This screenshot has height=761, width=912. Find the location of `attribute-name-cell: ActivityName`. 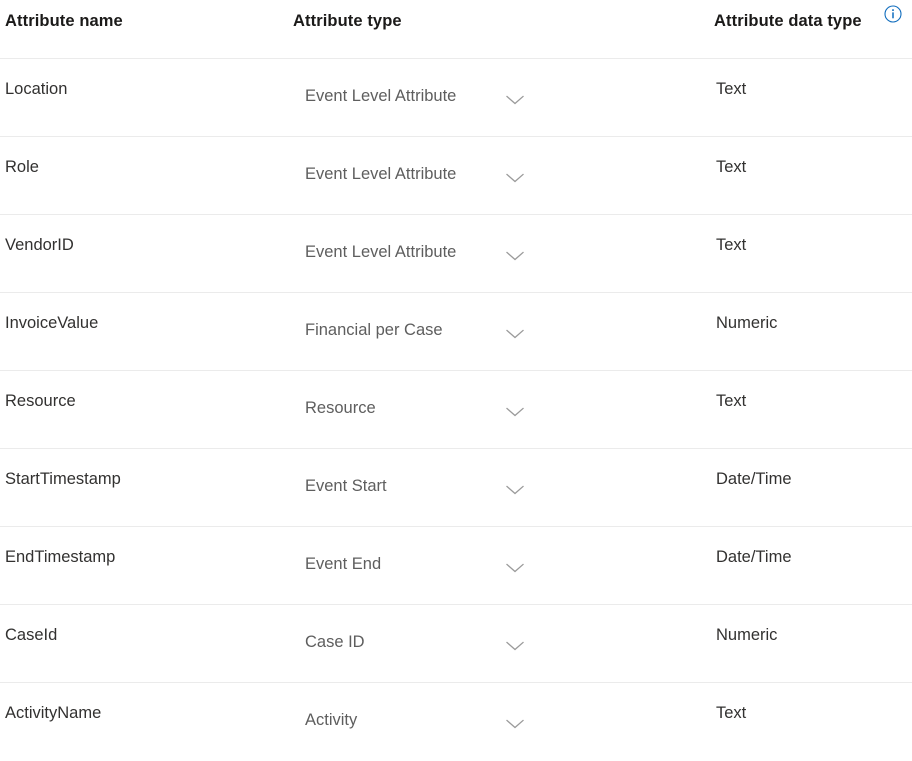

attribute-name-cell: ActivityName is located at coordinates (53, 713).